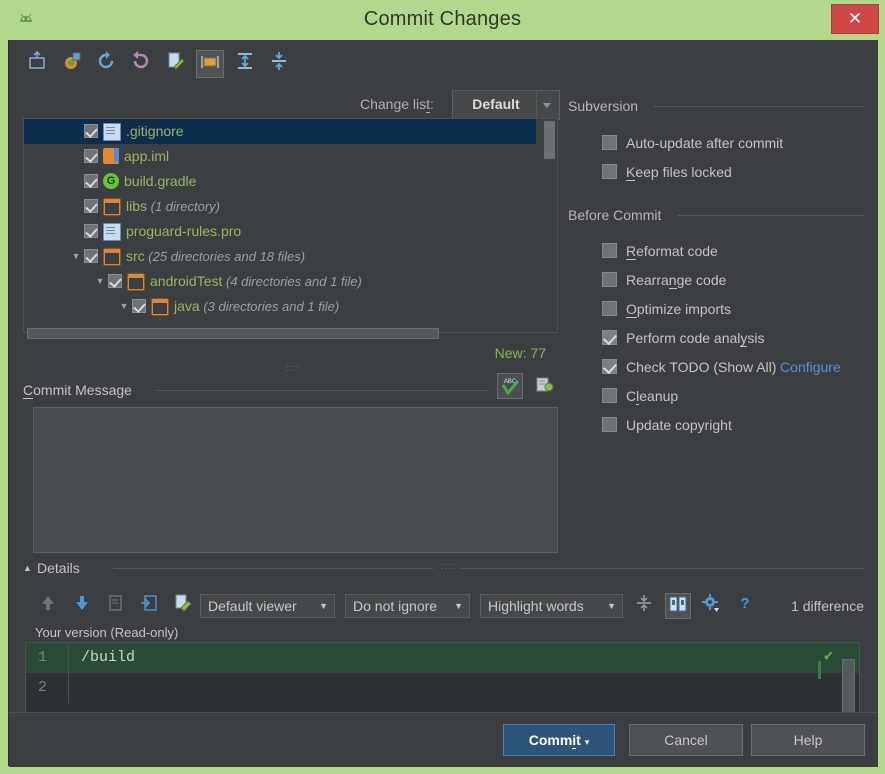 Image resolution: width=885 pixels, height=774 pixels. I want to click on change-list-dropdown: Default, so click(506, 105).